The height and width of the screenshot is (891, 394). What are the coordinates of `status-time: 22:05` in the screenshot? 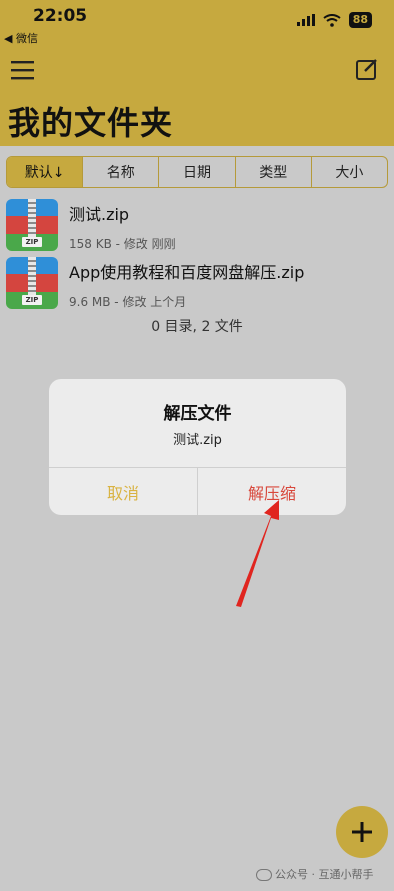 It's located at (60, 16).